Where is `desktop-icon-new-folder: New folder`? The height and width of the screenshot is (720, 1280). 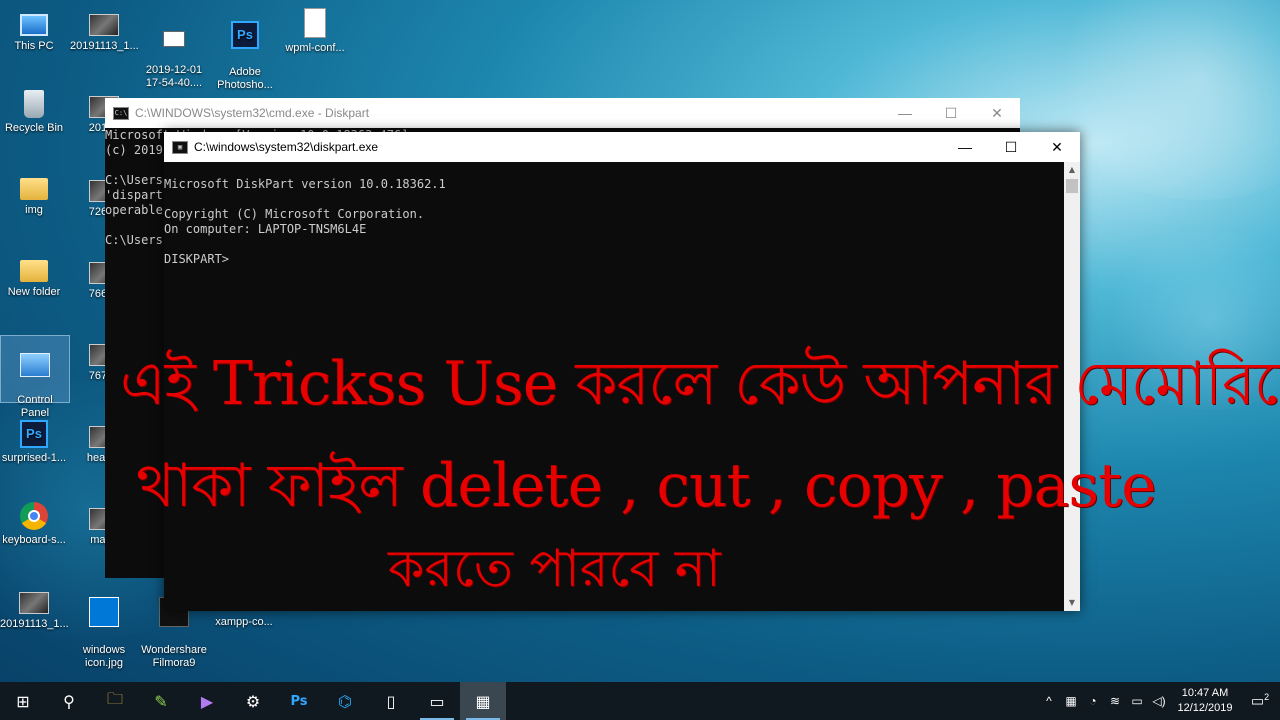 desktop-icon-new-folder: New folder is located at coordinates (34, 277).